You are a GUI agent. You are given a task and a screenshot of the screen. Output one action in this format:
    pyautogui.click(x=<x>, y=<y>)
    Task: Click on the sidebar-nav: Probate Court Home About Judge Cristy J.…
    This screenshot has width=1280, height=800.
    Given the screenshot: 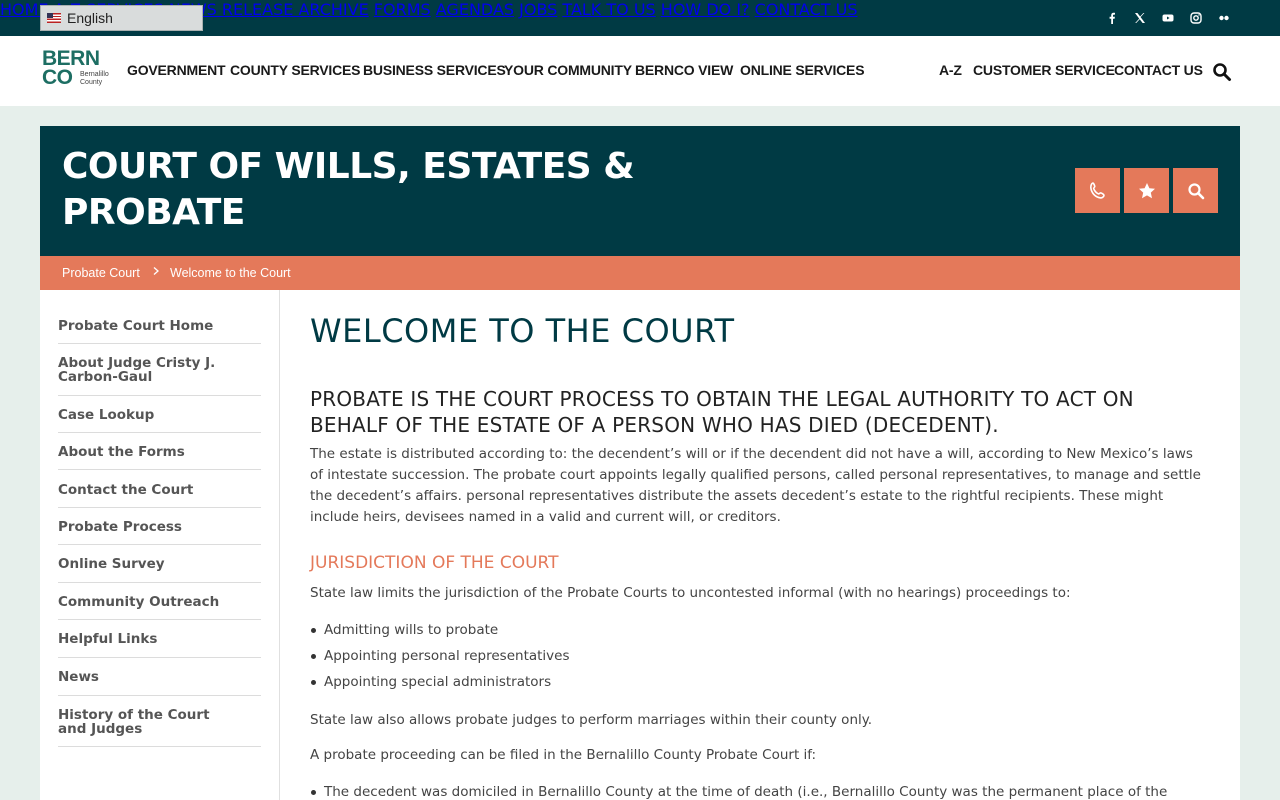 What is the action you would take?
    pyautogui.click(x=160, y=545)
    